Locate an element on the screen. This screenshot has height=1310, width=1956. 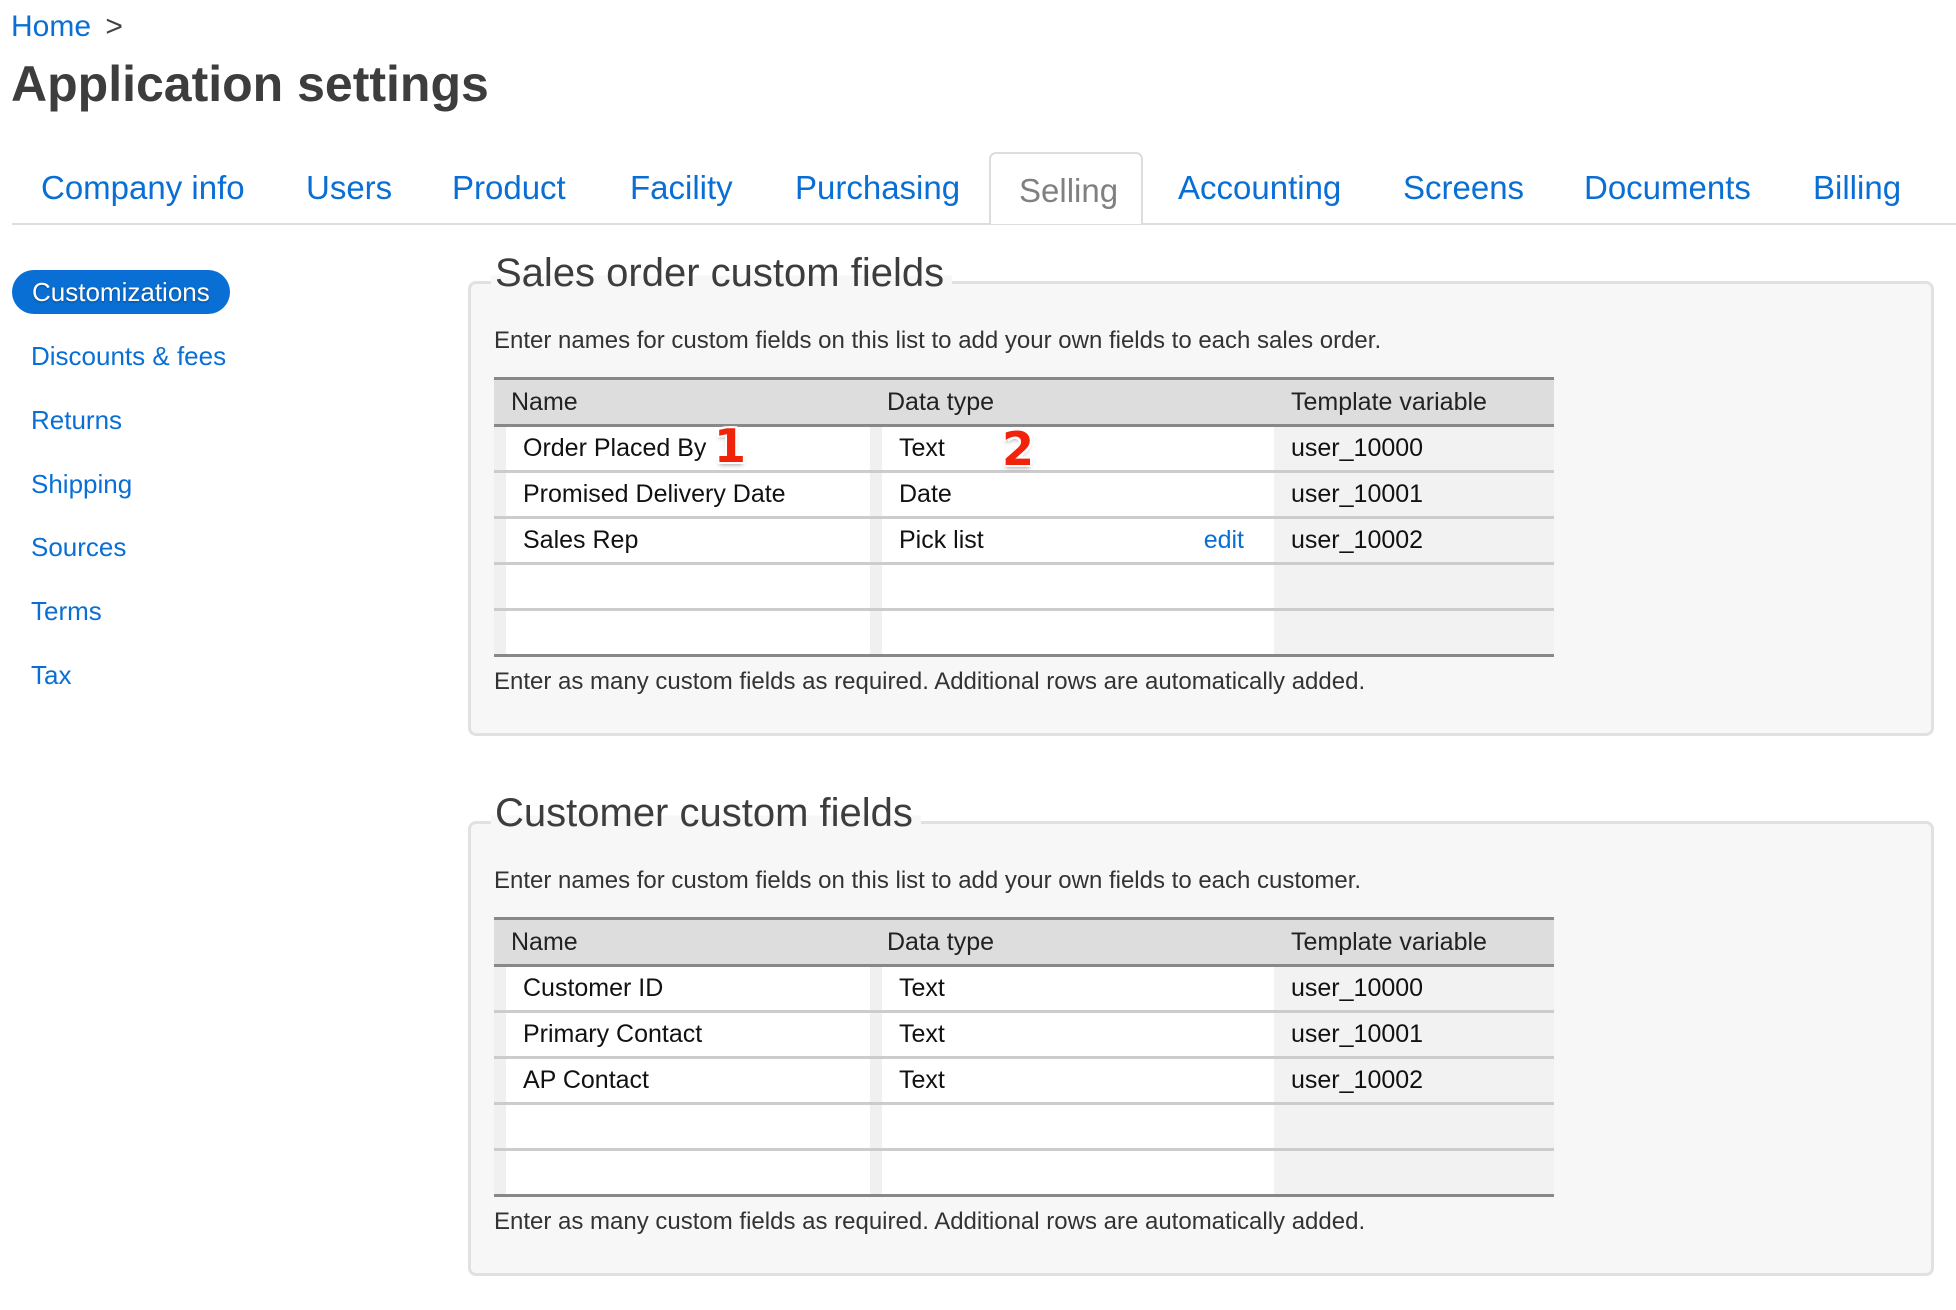
sidebar-item-terms: Terms is located at coordinates (66, 611).